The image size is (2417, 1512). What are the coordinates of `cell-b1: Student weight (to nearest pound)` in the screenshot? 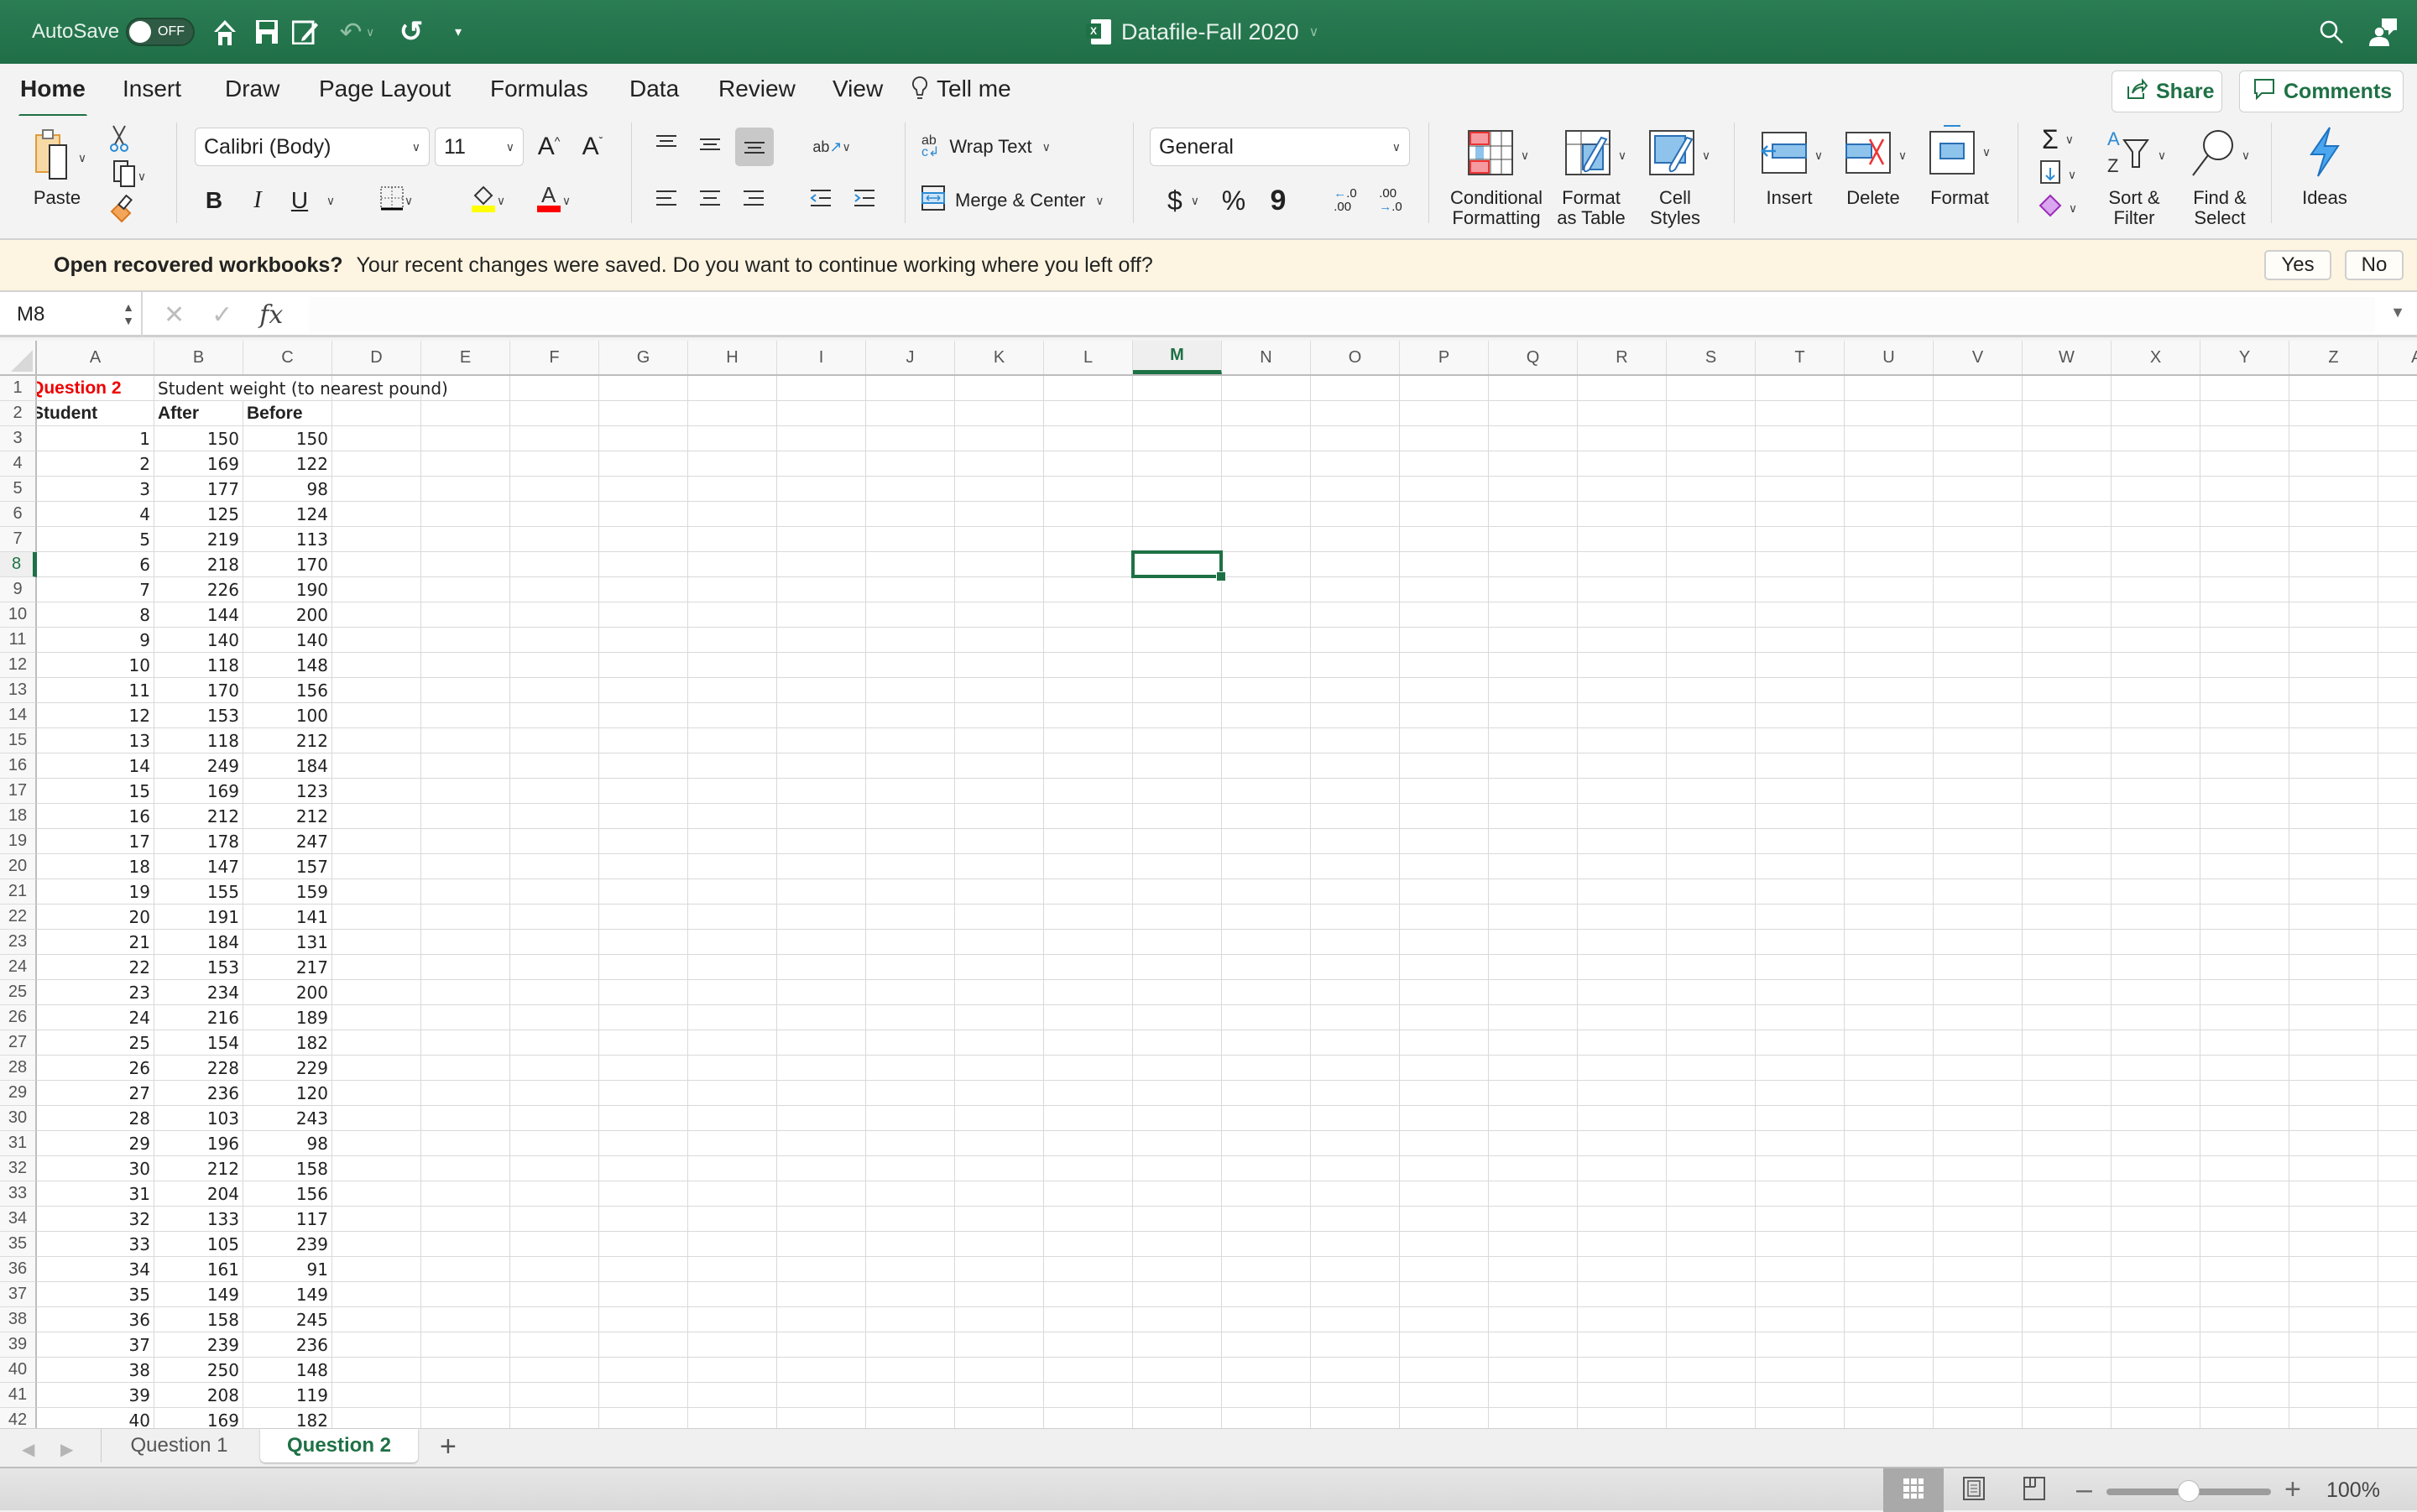 It's located at (301, 389).